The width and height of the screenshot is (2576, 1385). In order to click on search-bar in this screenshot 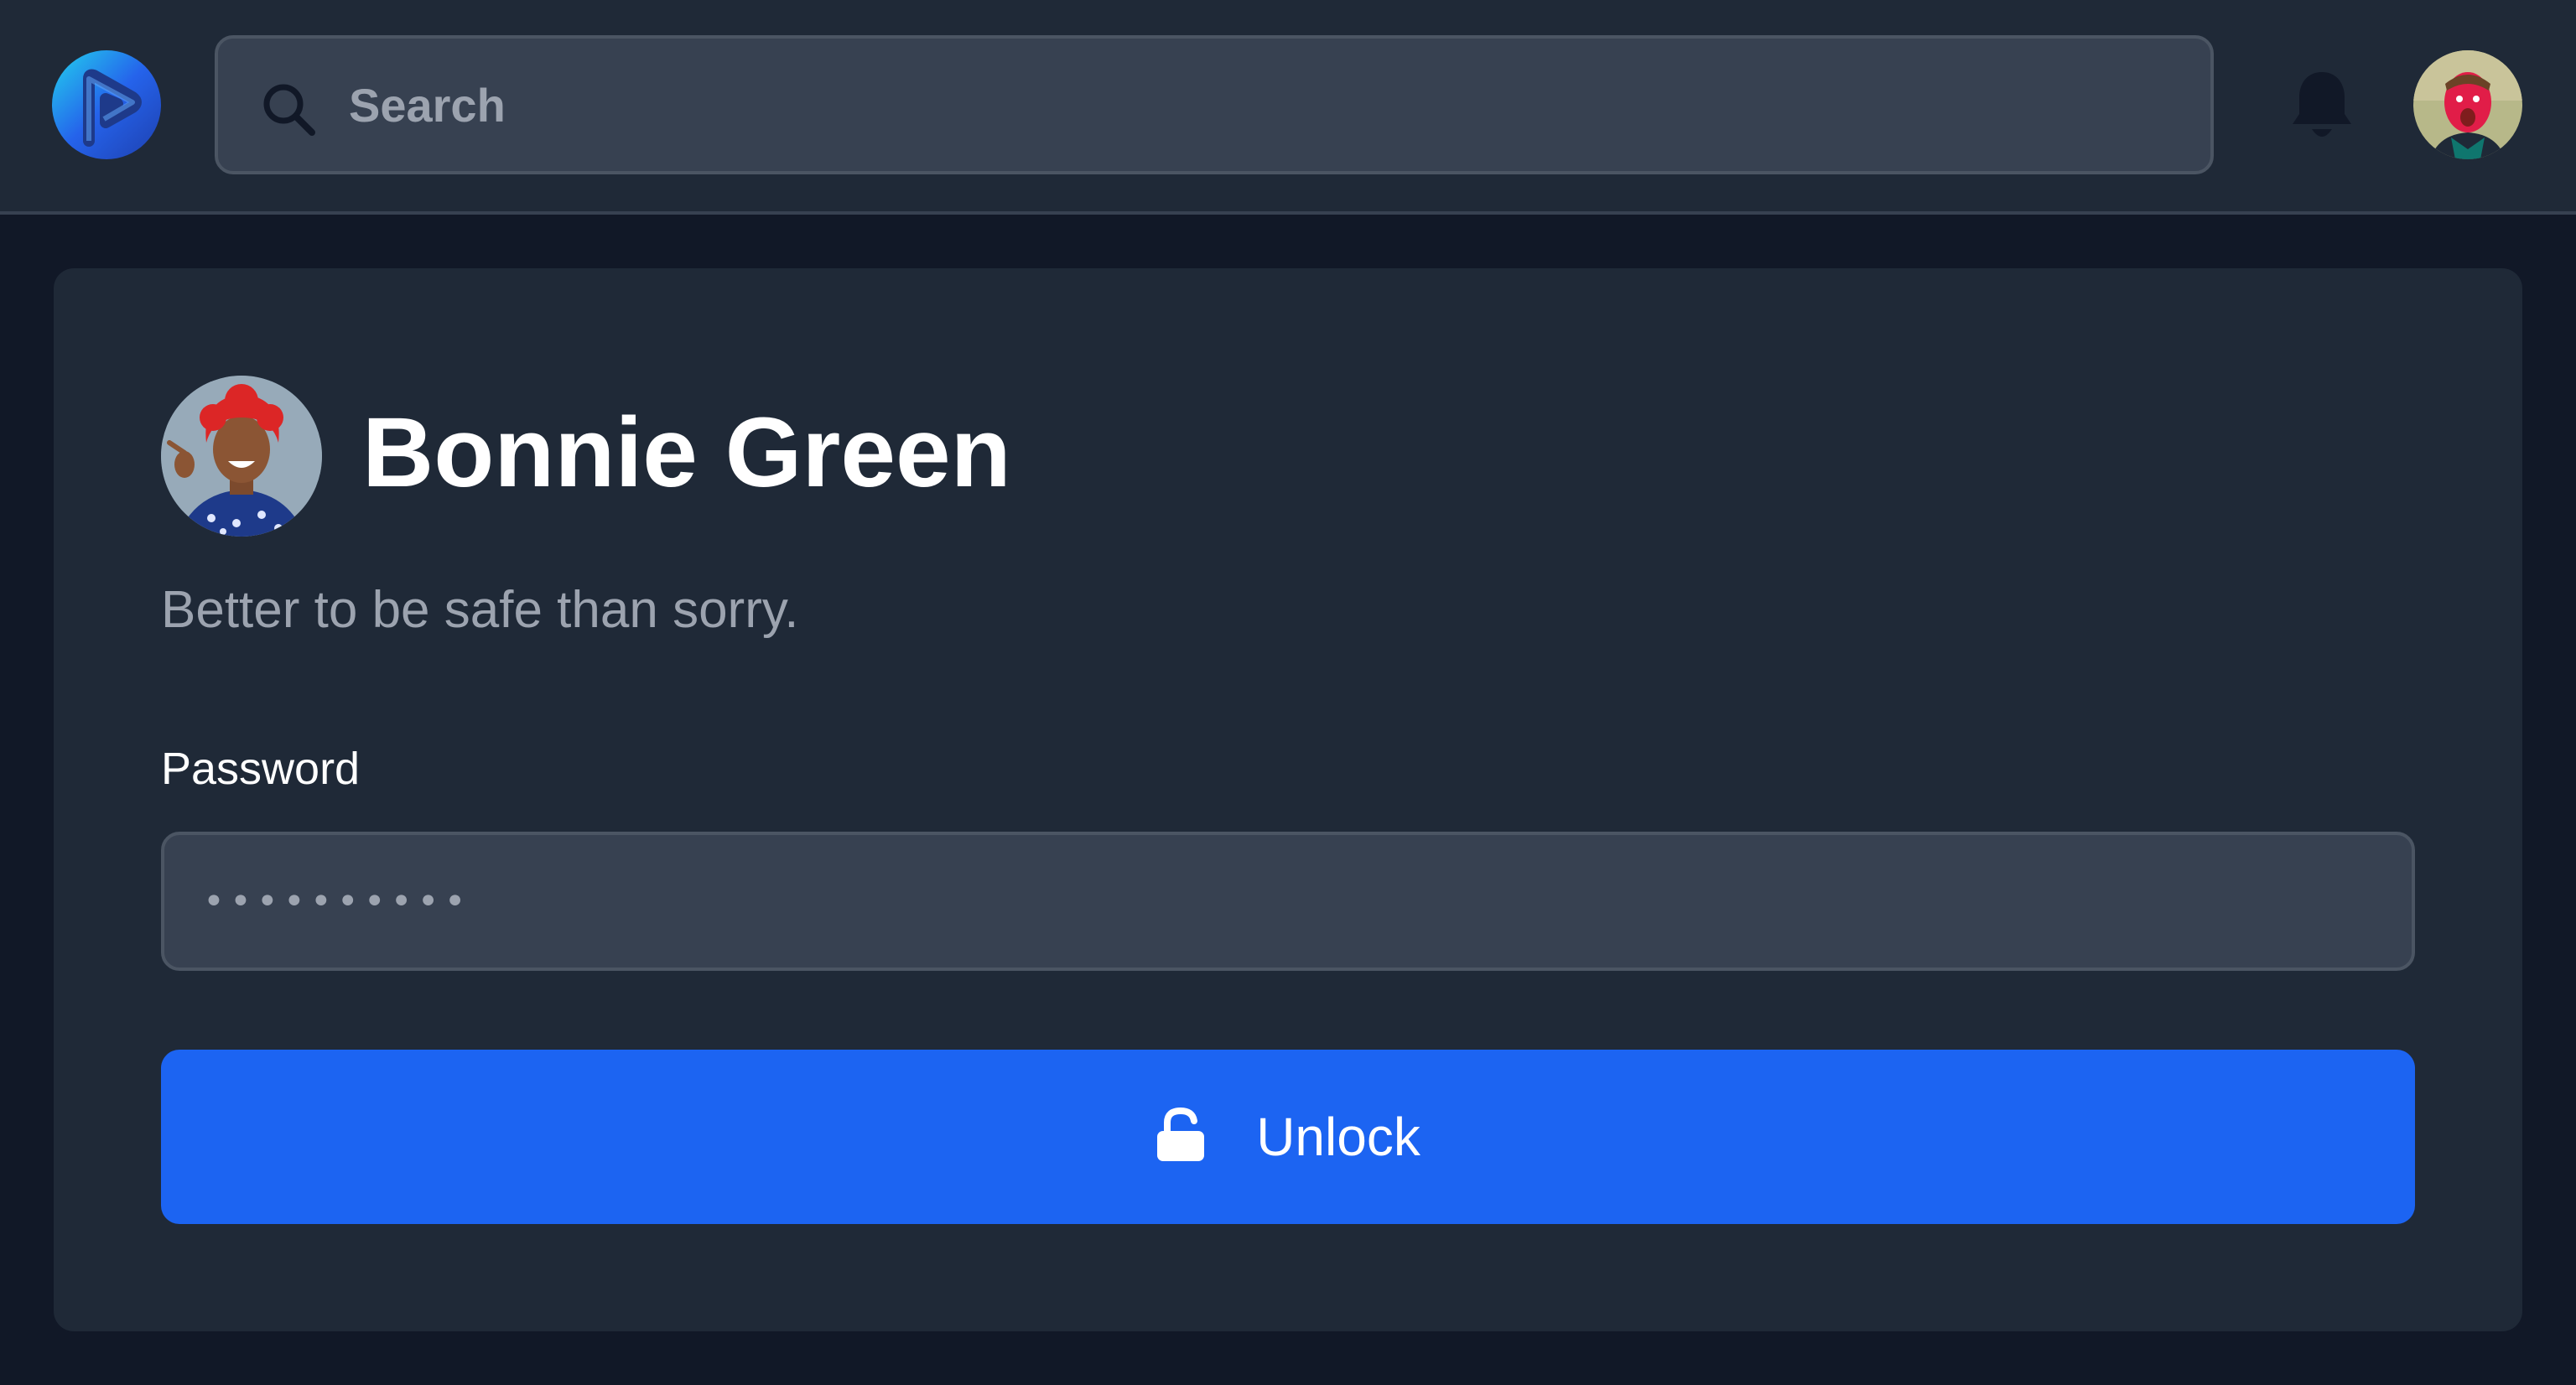, I will do `click(1214, 105)`.